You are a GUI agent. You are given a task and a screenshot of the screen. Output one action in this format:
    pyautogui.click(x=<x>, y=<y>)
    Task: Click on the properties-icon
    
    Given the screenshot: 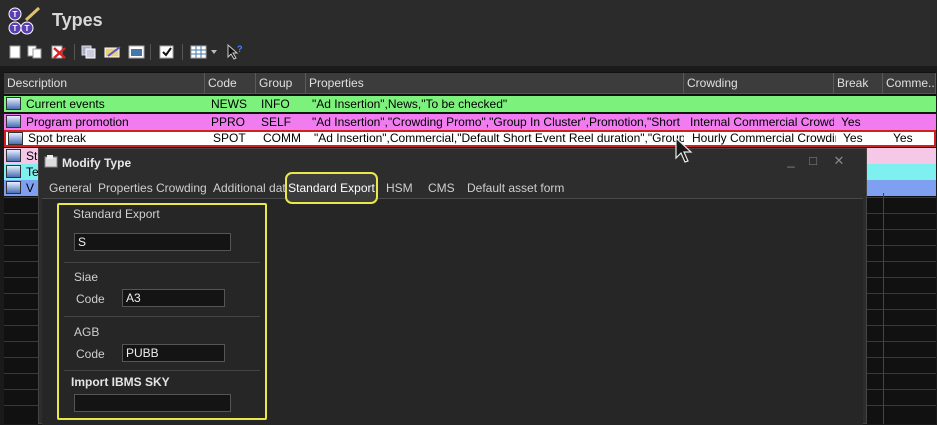 What is the action you would take?
    pyautogui.click(x=137, y=52)
    